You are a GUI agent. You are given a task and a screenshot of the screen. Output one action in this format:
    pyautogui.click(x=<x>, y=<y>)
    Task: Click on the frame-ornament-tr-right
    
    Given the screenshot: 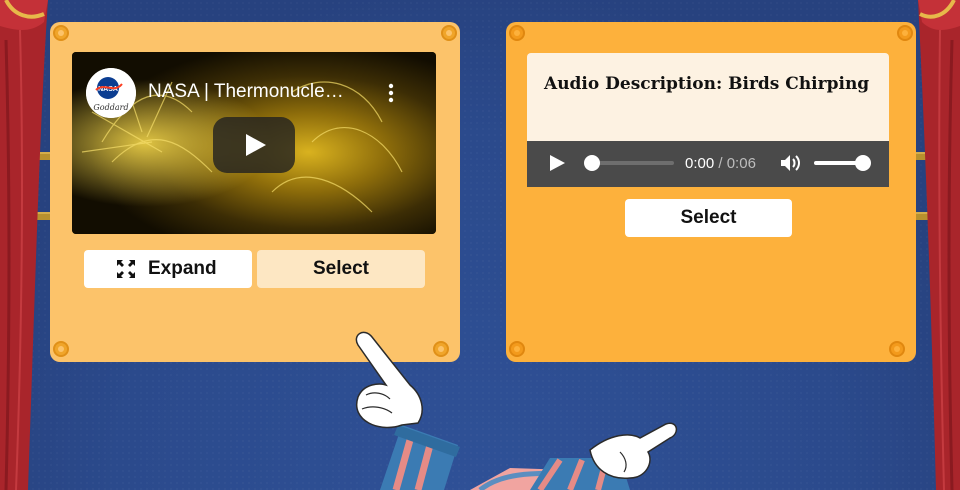 What is the action you would take?
    pyautogui.click(x=905, y=33)
    